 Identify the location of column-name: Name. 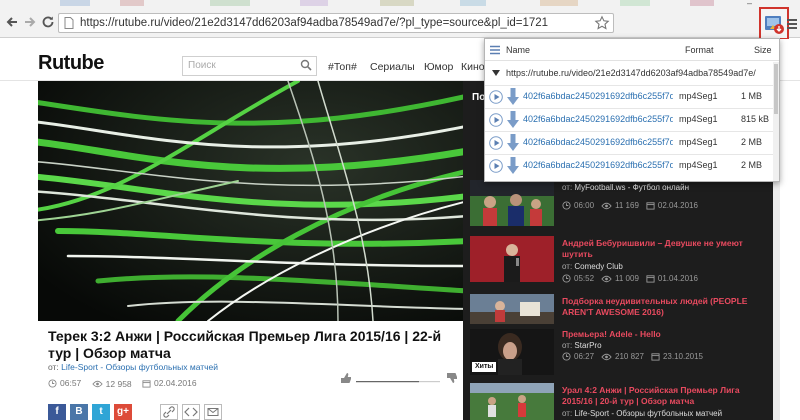
(518, 50).